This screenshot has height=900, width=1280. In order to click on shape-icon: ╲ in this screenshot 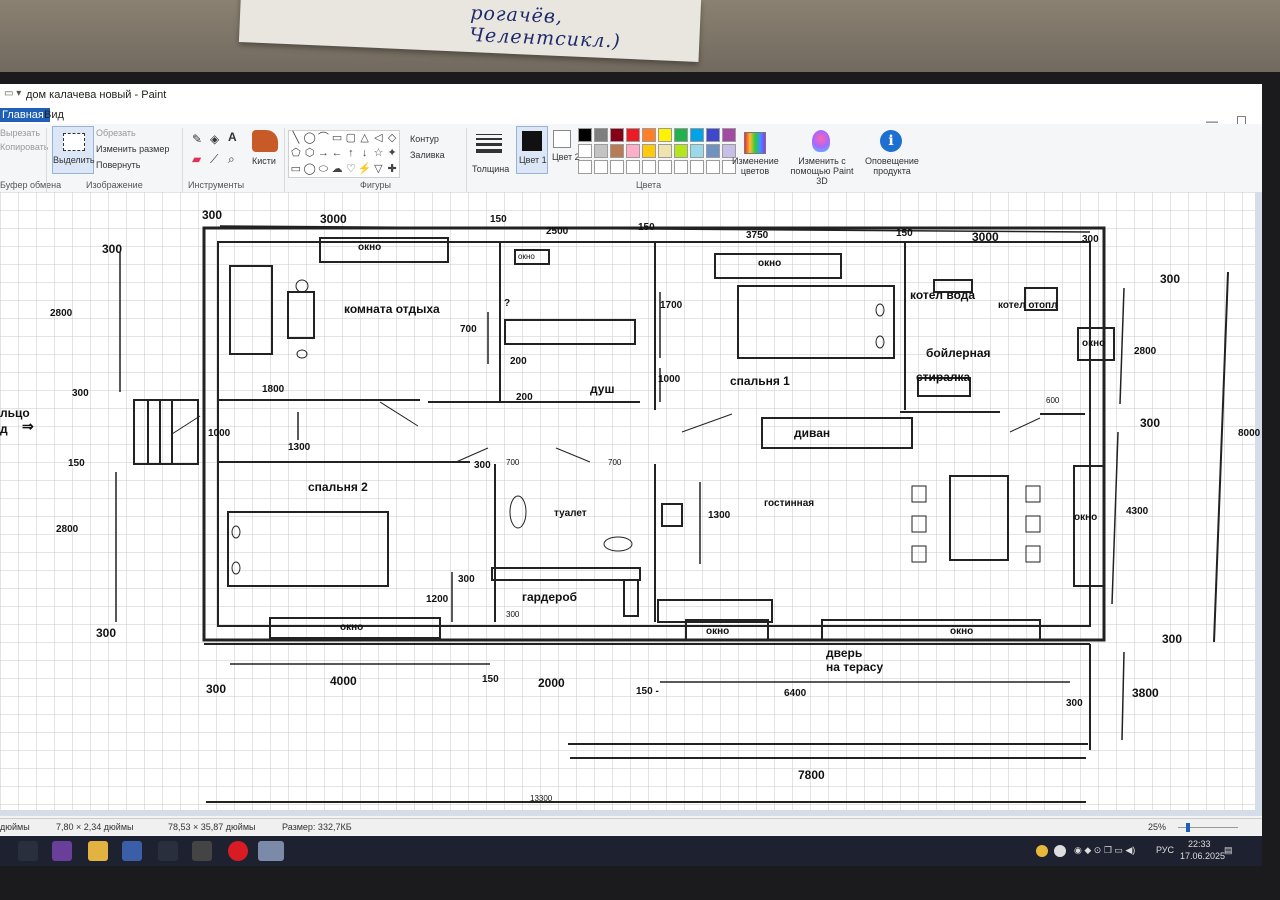, I will do `click(296, 138)`.